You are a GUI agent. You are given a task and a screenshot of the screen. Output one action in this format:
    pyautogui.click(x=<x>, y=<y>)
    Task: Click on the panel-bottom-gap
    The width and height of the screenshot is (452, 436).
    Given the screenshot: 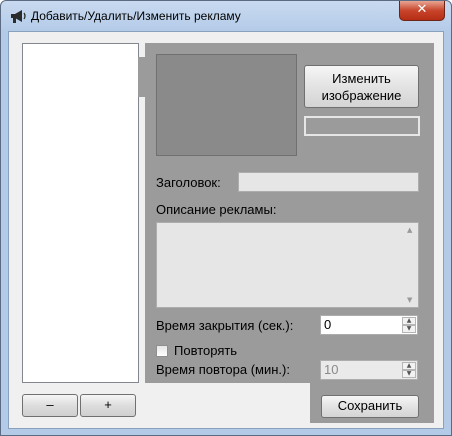 What is the action you would take?
    pyautogui.click(x=227, y=403)
    